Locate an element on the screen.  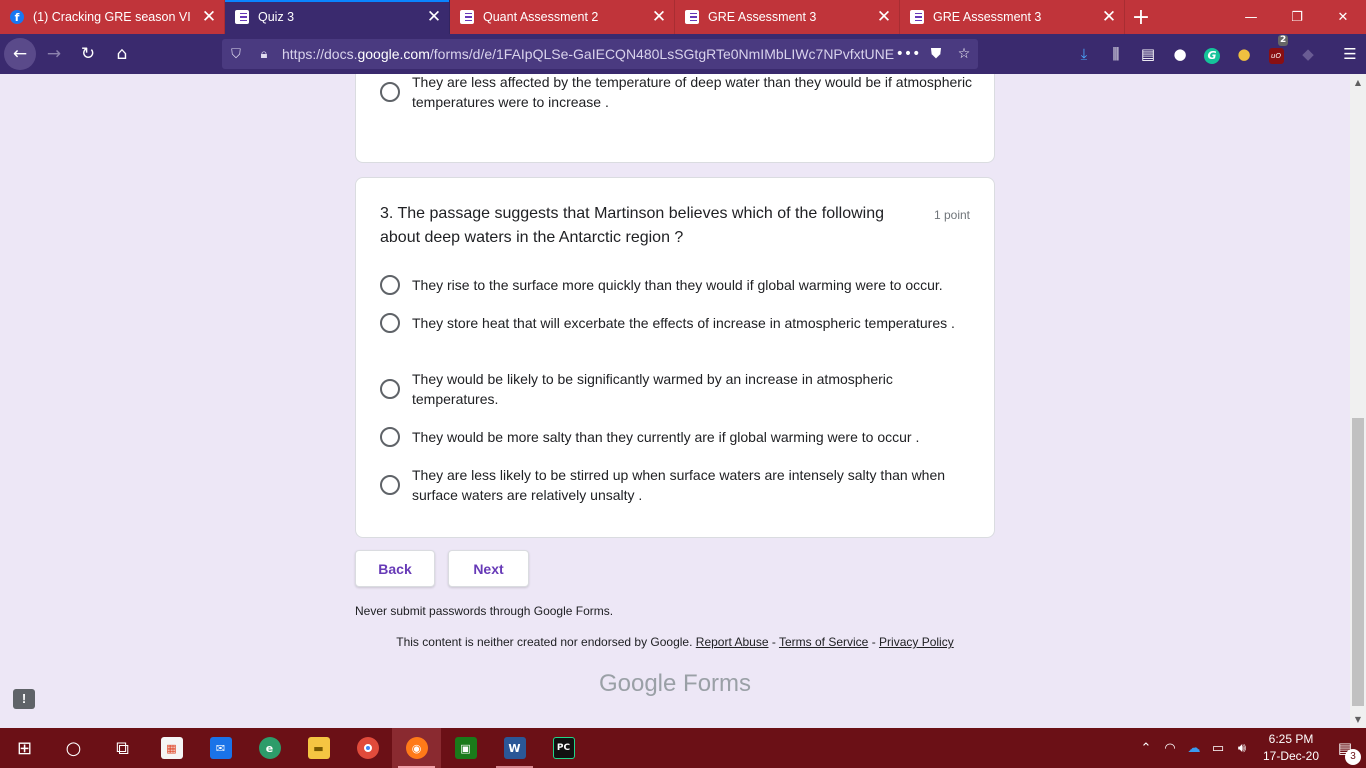
next-button: Next is located at coordinates (488, 568).